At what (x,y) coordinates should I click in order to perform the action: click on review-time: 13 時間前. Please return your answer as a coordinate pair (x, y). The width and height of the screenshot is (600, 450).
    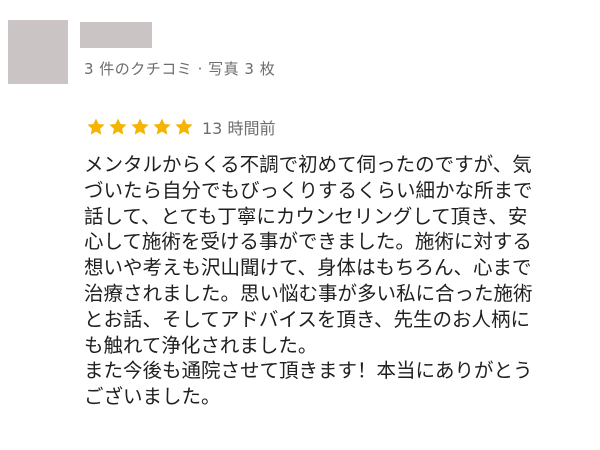
    Looking at the image, I should click on (239, 128).